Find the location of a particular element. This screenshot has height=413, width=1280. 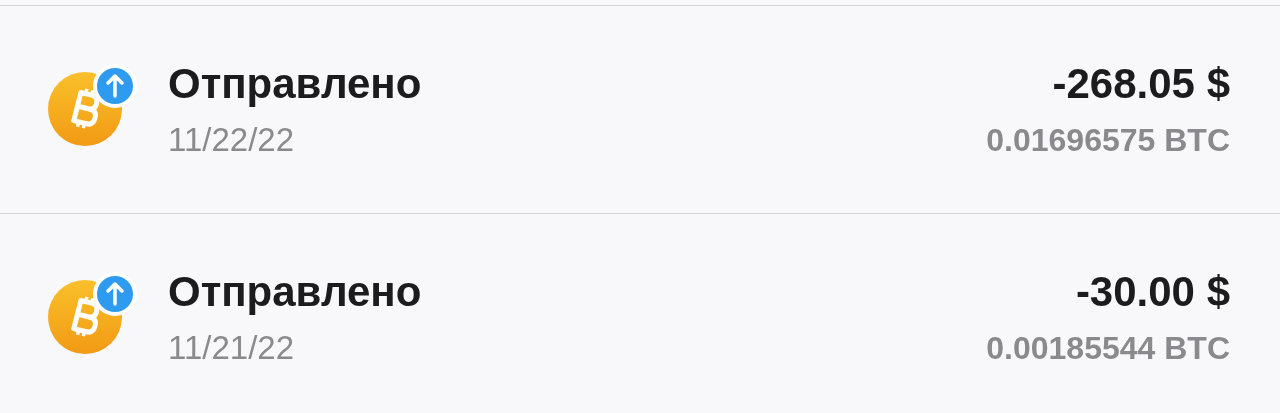

transaction-date: 11/21/22 is located at coordinates (231, 347).